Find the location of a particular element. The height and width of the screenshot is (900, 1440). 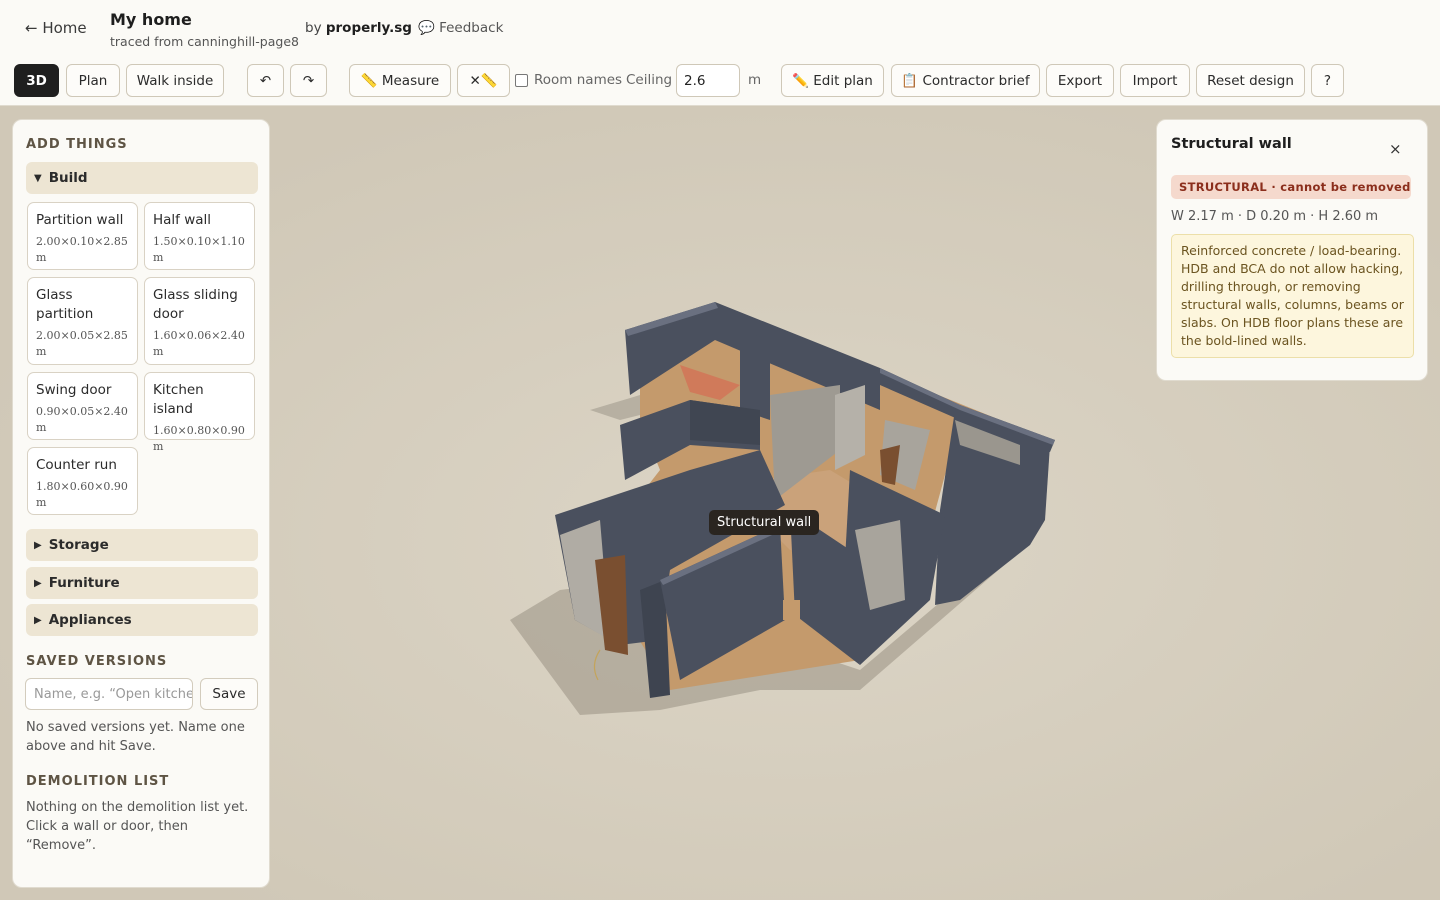

add-things-heading: ADD THINGS is located at coordinates (77, 144).